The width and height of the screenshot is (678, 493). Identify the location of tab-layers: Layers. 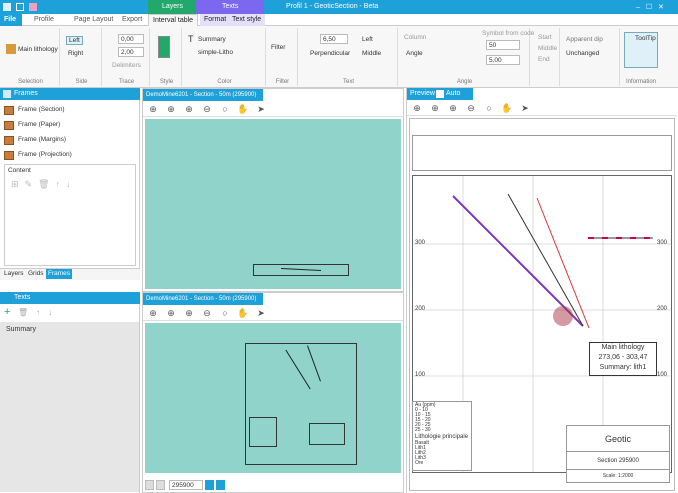
(14, 274).